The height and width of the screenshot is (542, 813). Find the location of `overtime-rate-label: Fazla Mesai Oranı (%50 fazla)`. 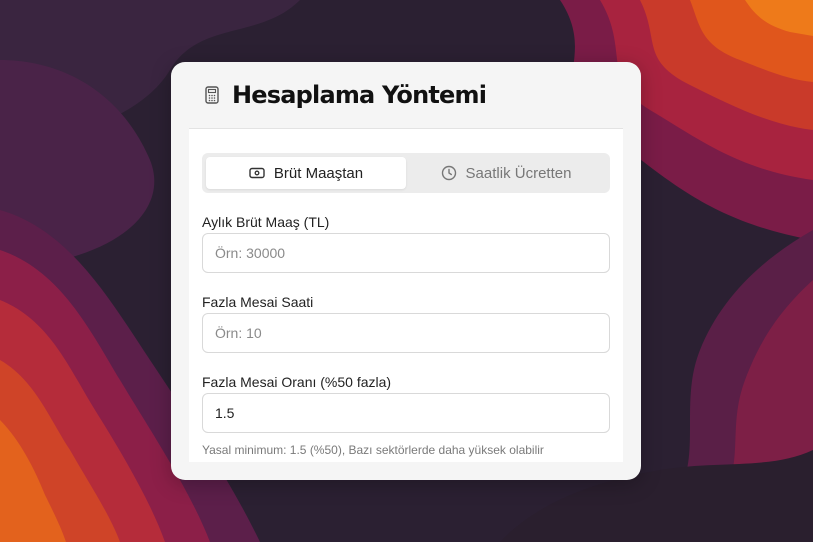

overtime-rate-label: Fazla Mesai Oranı (%50 fazla) is located at coordinates (297, 382).